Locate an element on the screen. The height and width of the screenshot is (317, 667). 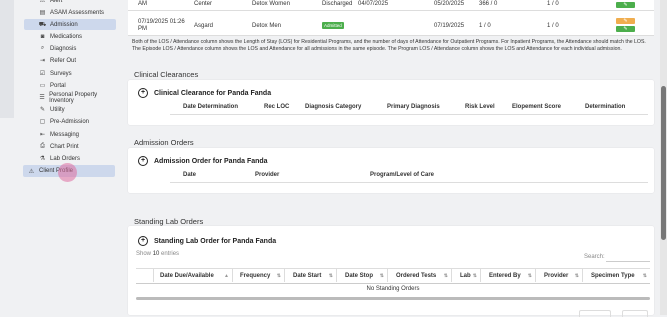
click-indicator is located at coordinates (67, 172).